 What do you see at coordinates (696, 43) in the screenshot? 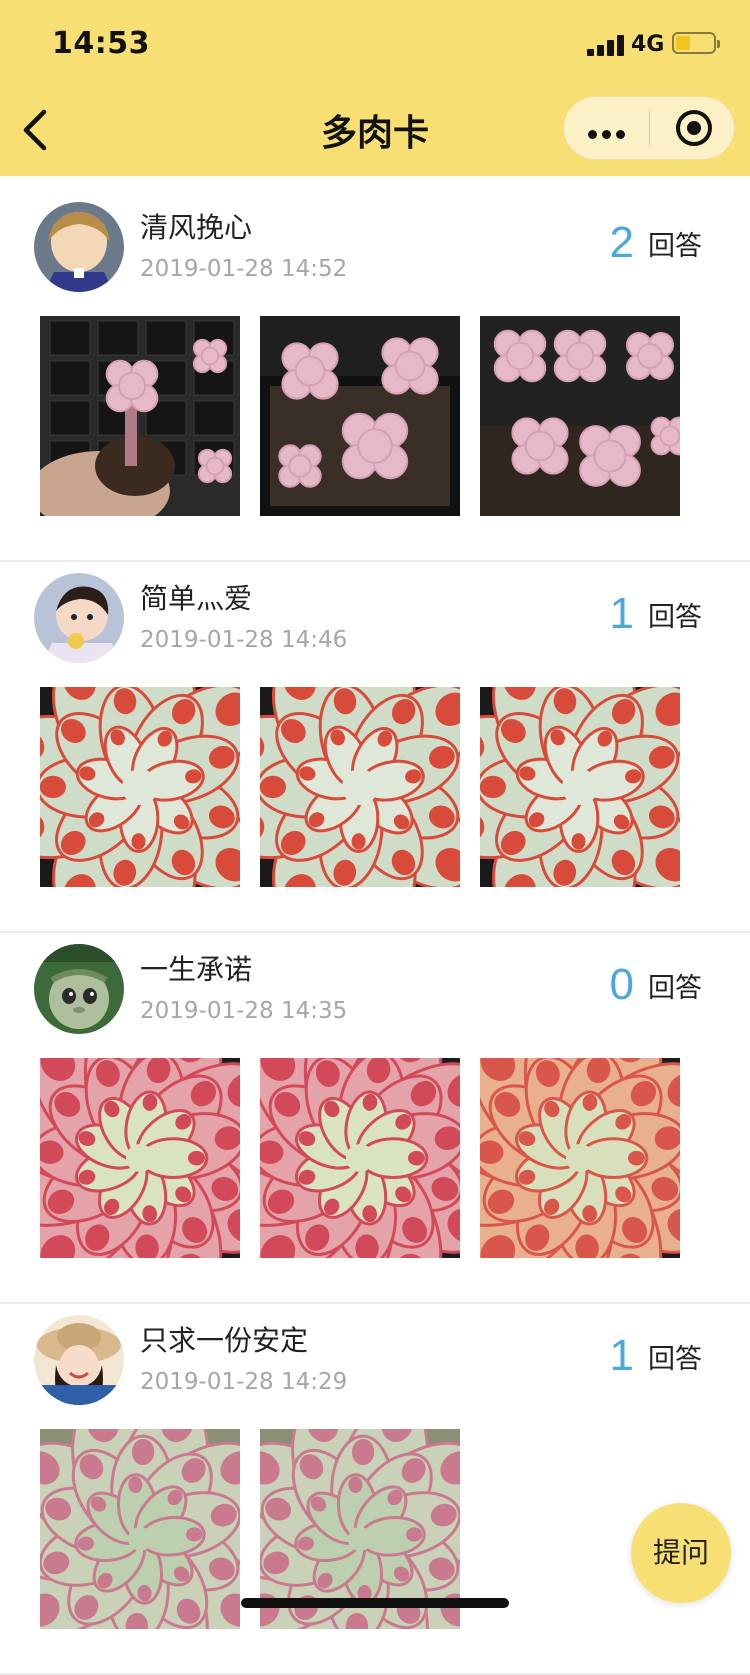
I see `battery-icon` at bounding box center [696, 43].